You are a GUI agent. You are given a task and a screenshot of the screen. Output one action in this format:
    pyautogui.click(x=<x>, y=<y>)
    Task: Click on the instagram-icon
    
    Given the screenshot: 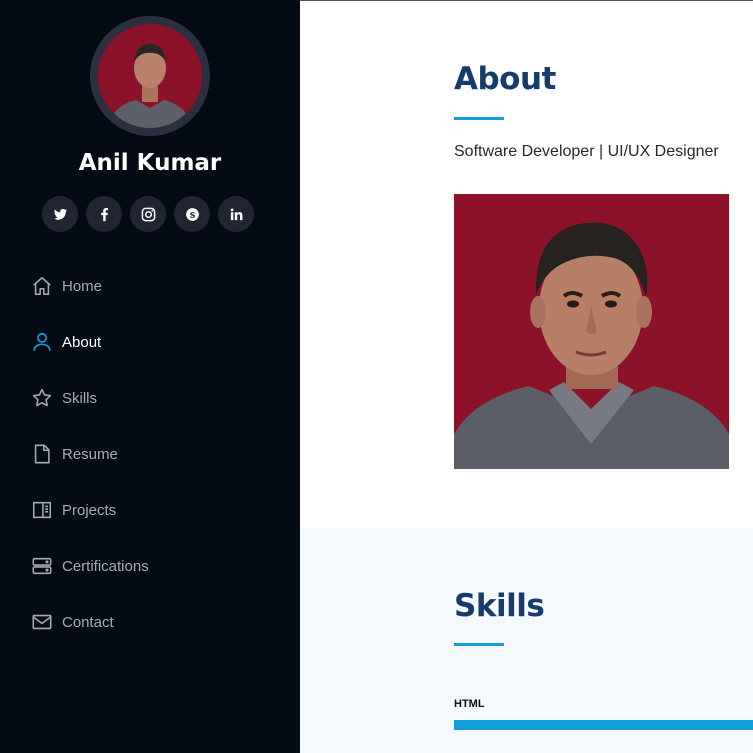 What is the action you would take?
    pyautogui.click(x=148, y=214)
    